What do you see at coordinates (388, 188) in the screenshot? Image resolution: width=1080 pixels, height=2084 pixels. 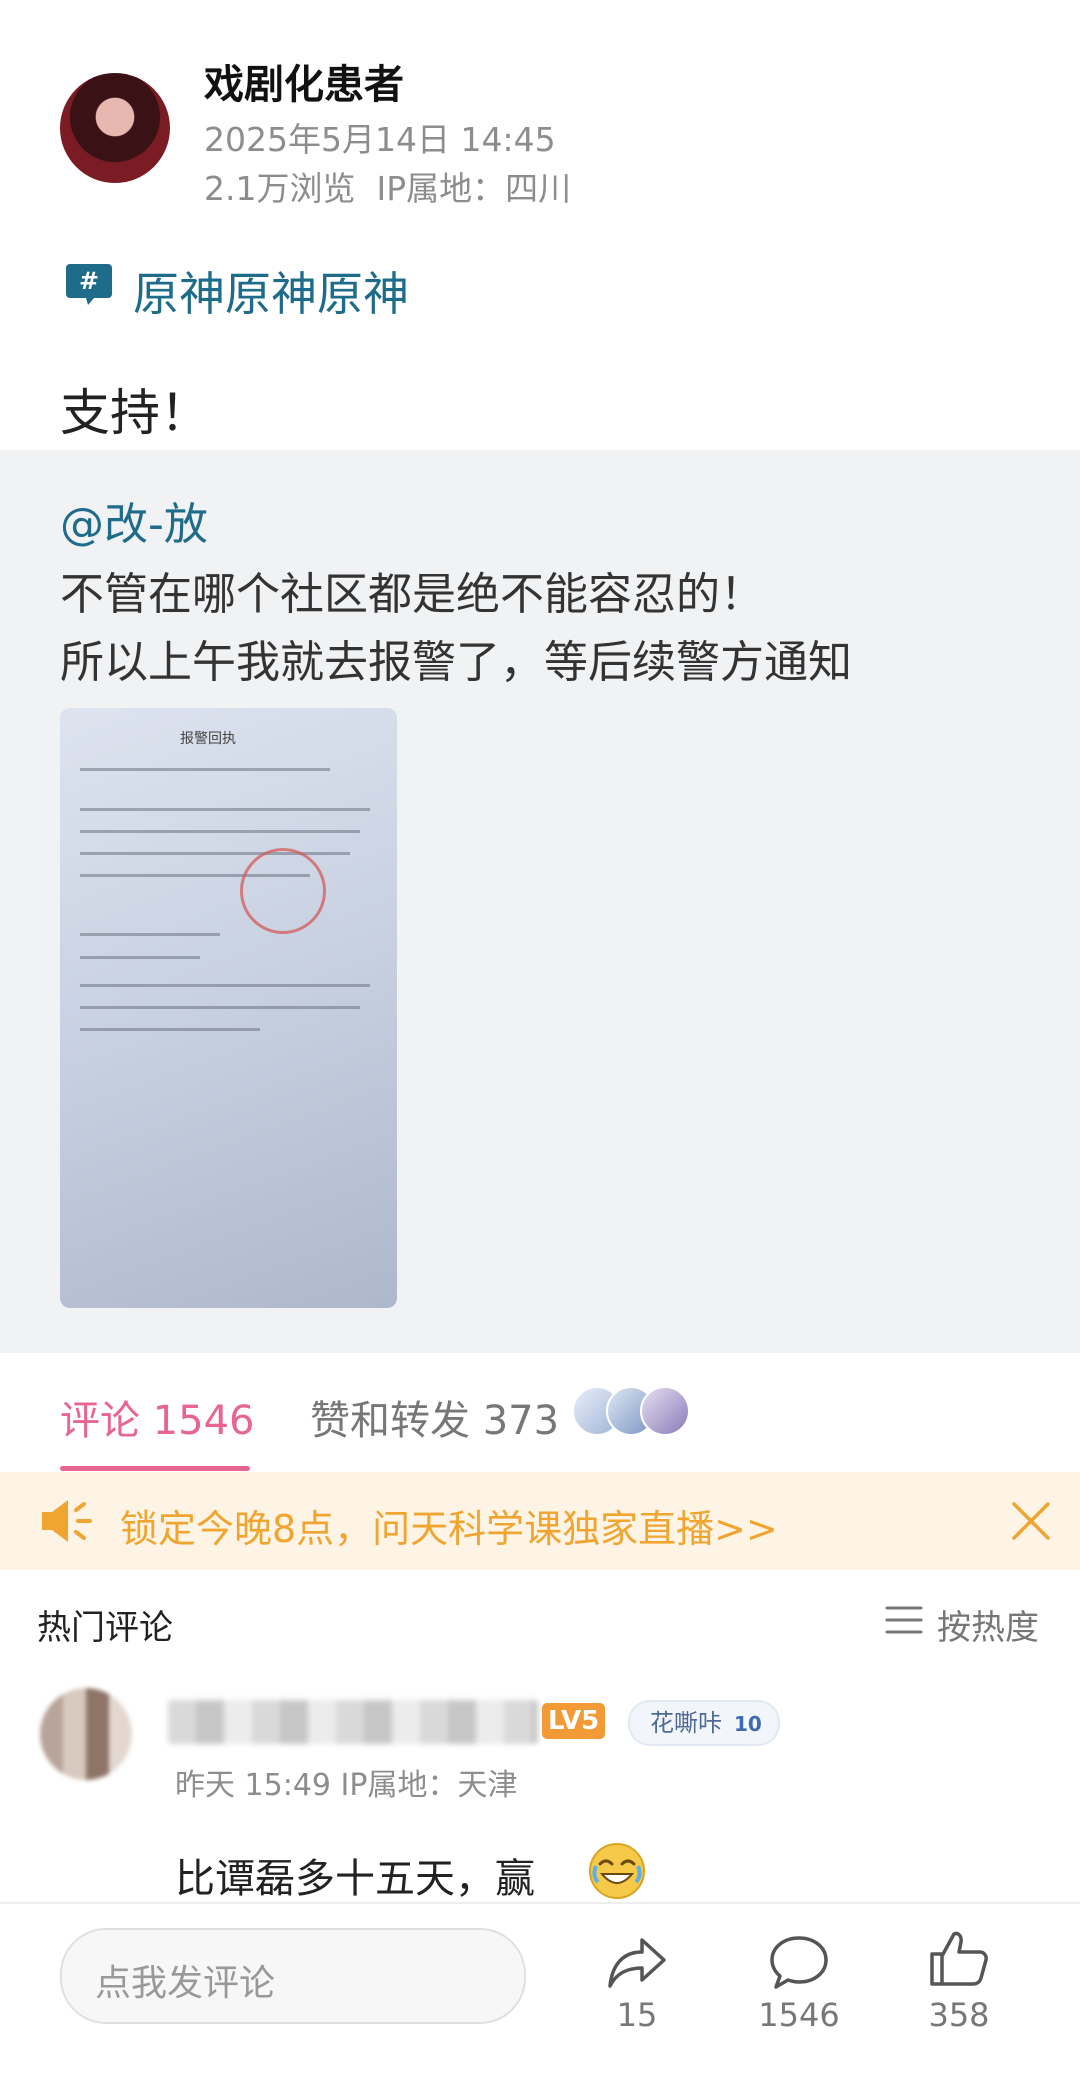 I see `post-stats: 2.1万浏览 IP属地：四川` at bounding box center [388, 188].